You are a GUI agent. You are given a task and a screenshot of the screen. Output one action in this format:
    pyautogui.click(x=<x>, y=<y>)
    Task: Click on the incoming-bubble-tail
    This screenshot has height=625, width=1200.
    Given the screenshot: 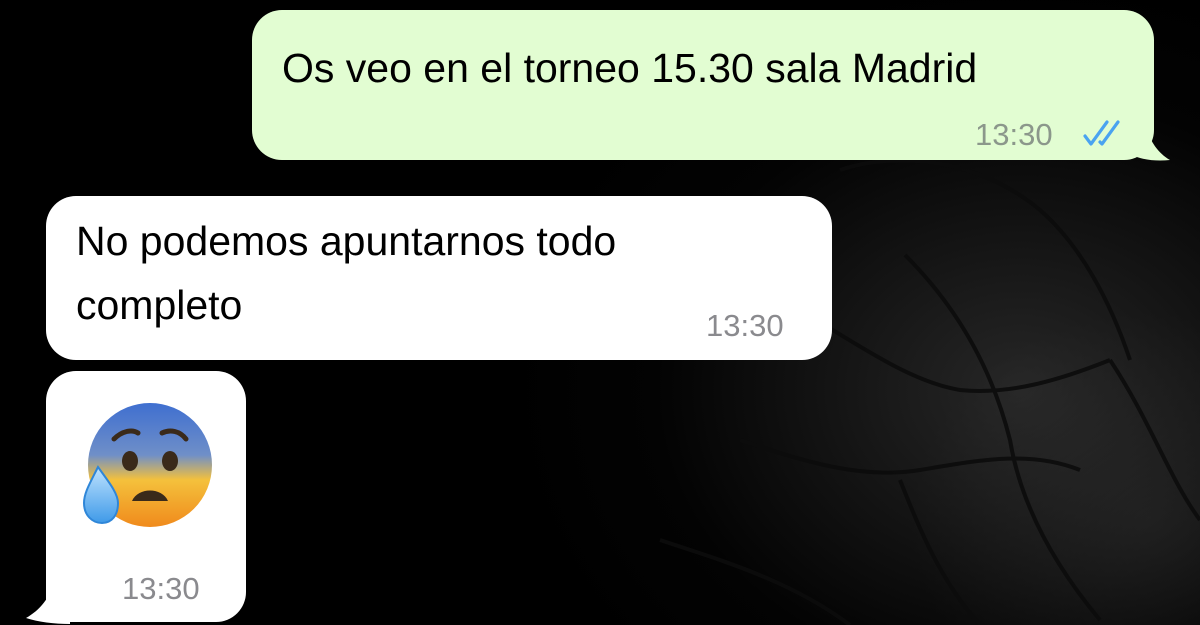 What is the action you would take?
    pyautogui.click(x=48, y=601)
    